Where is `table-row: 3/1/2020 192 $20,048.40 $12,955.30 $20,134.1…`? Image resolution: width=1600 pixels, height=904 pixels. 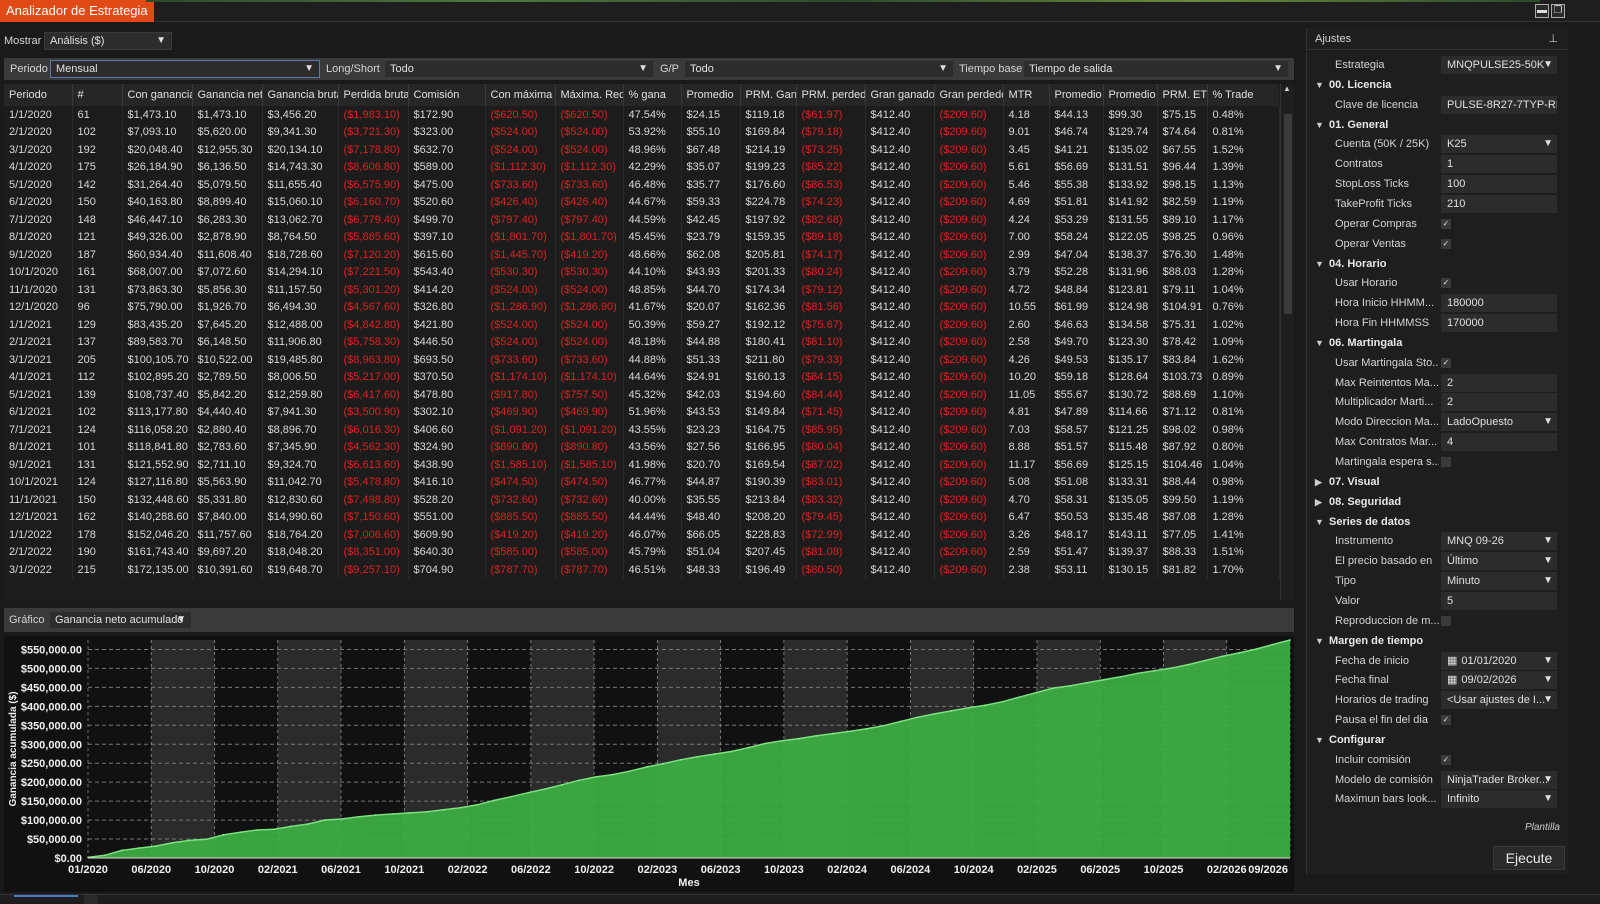
table-row: 3/1/2020 192 $20,048.40 $12,955.30 $20,134.1… is located at coordinates (642, 150).